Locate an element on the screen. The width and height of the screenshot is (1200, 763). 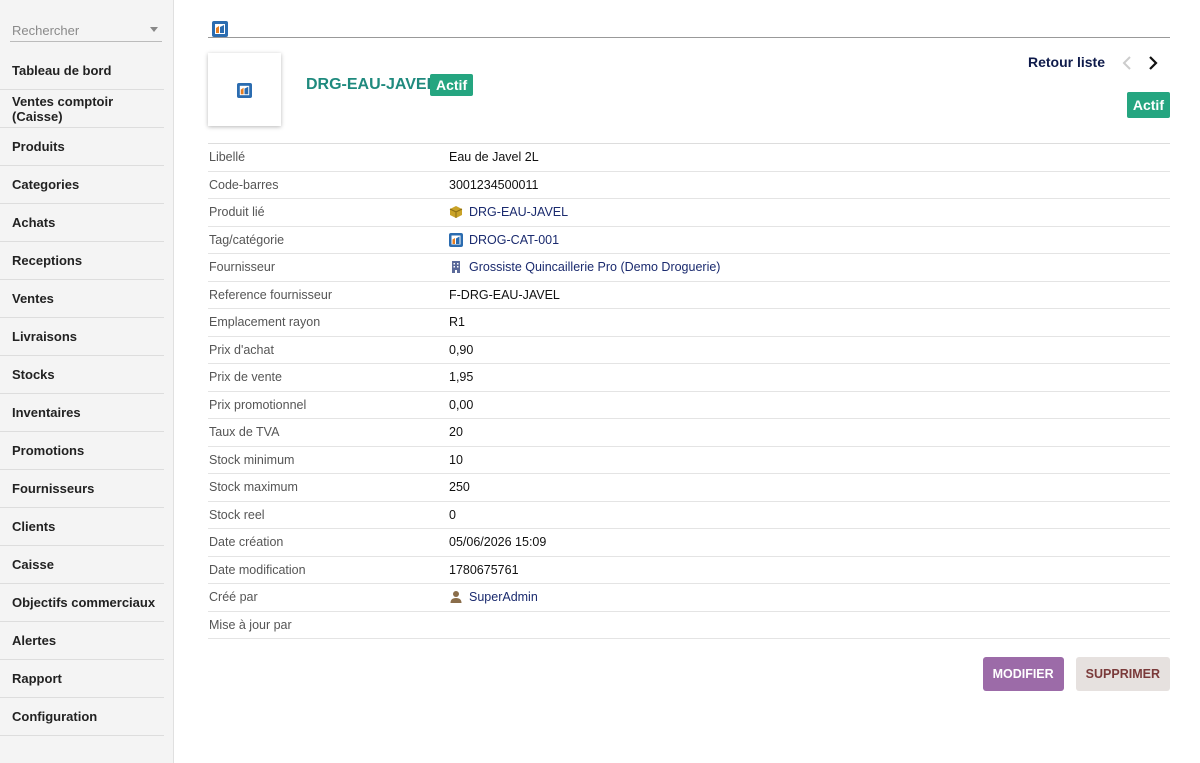
field-value-text: 10 is located at coordinates (456, 459).